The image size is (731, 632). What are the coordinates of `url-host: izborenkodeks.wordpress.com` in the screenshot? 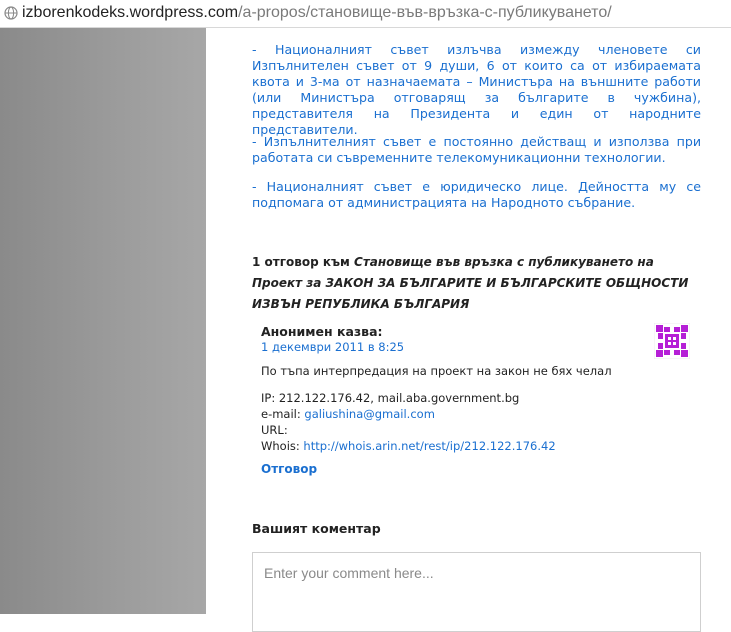 It's located at (130, 12).